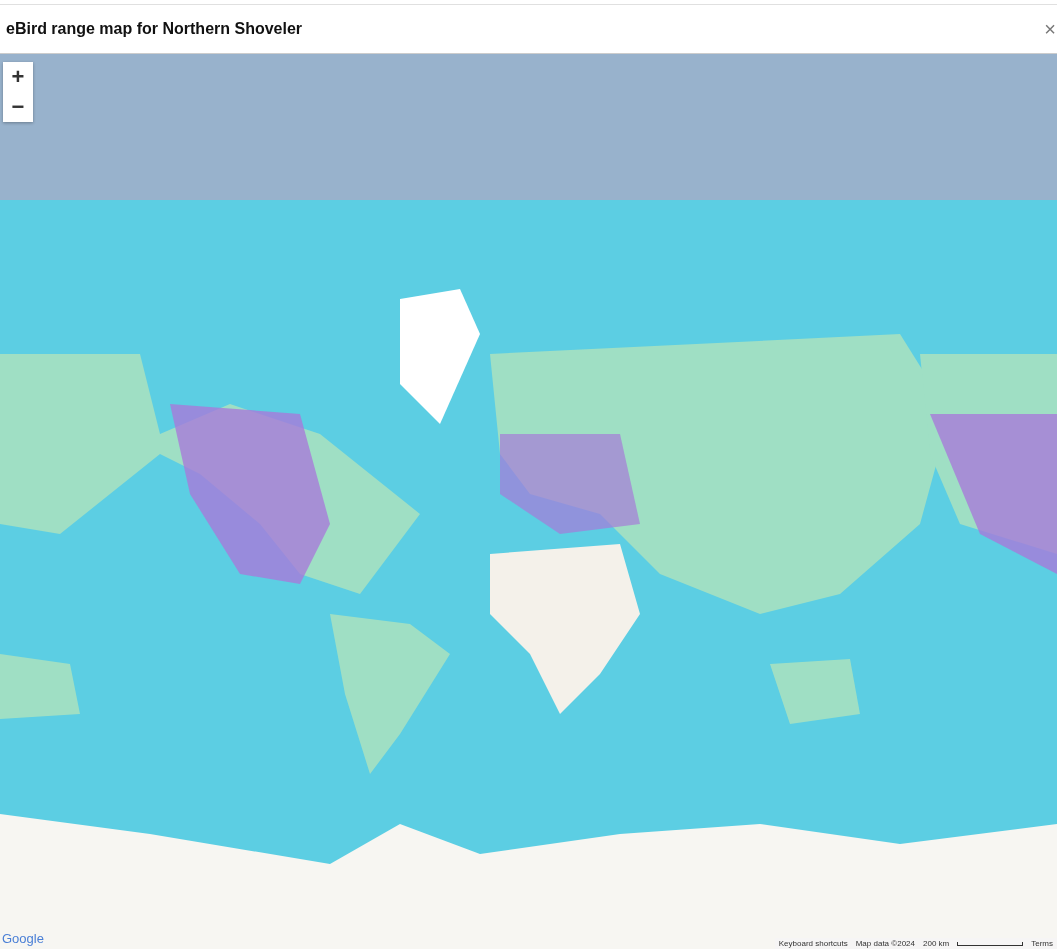 The height and width of the screenshot is (949, 1057). What do you see at coordinates (18, 77) in the screenshot?
I see `zoom-in-button: +` at bounding box center [18, 77].